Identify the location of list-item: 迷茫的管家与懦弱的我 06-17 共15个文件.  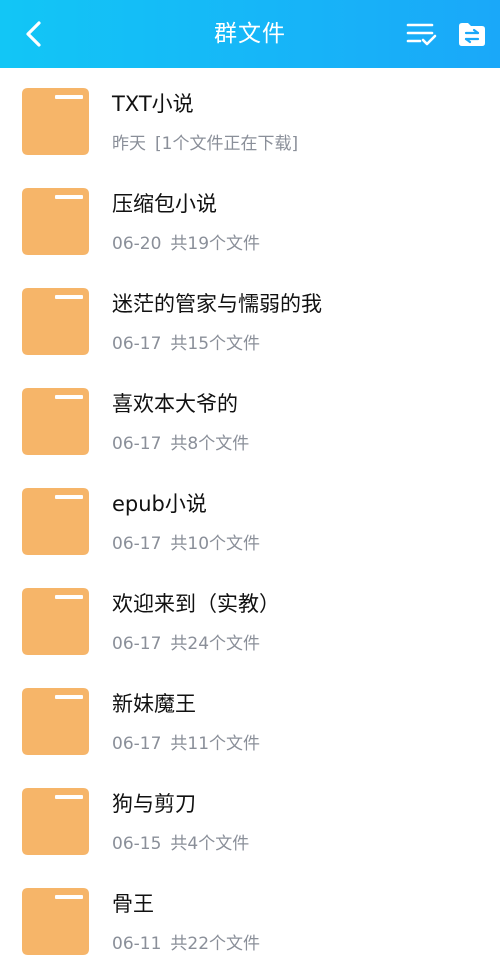
(250, 318).